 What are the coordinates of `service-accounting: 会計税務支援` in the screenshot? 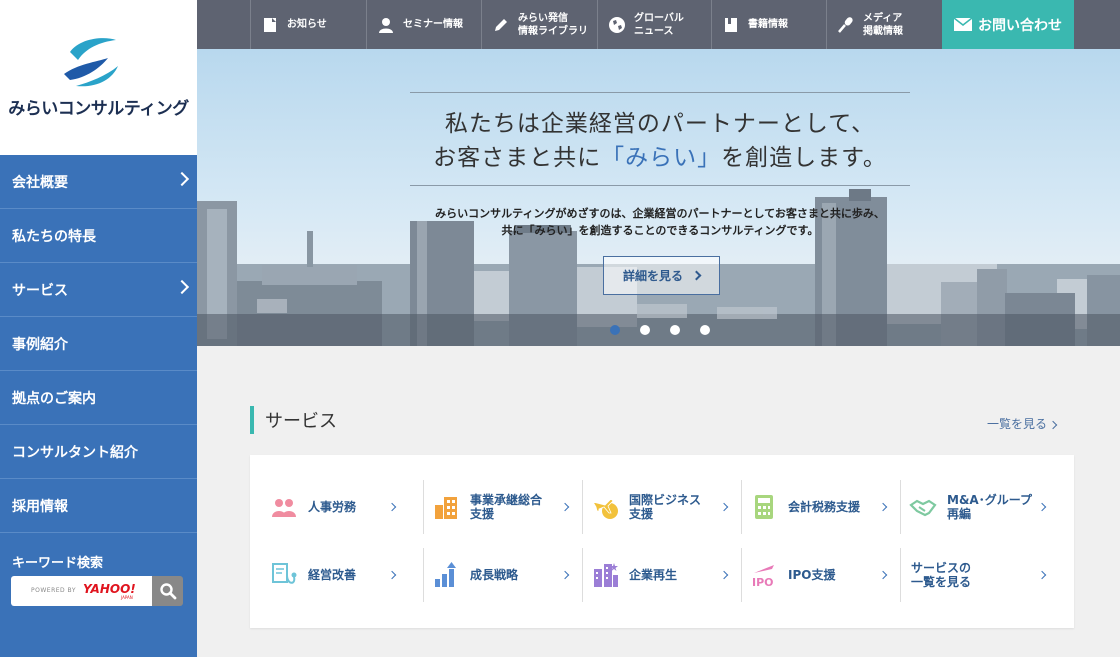 It's located at (820, 507).